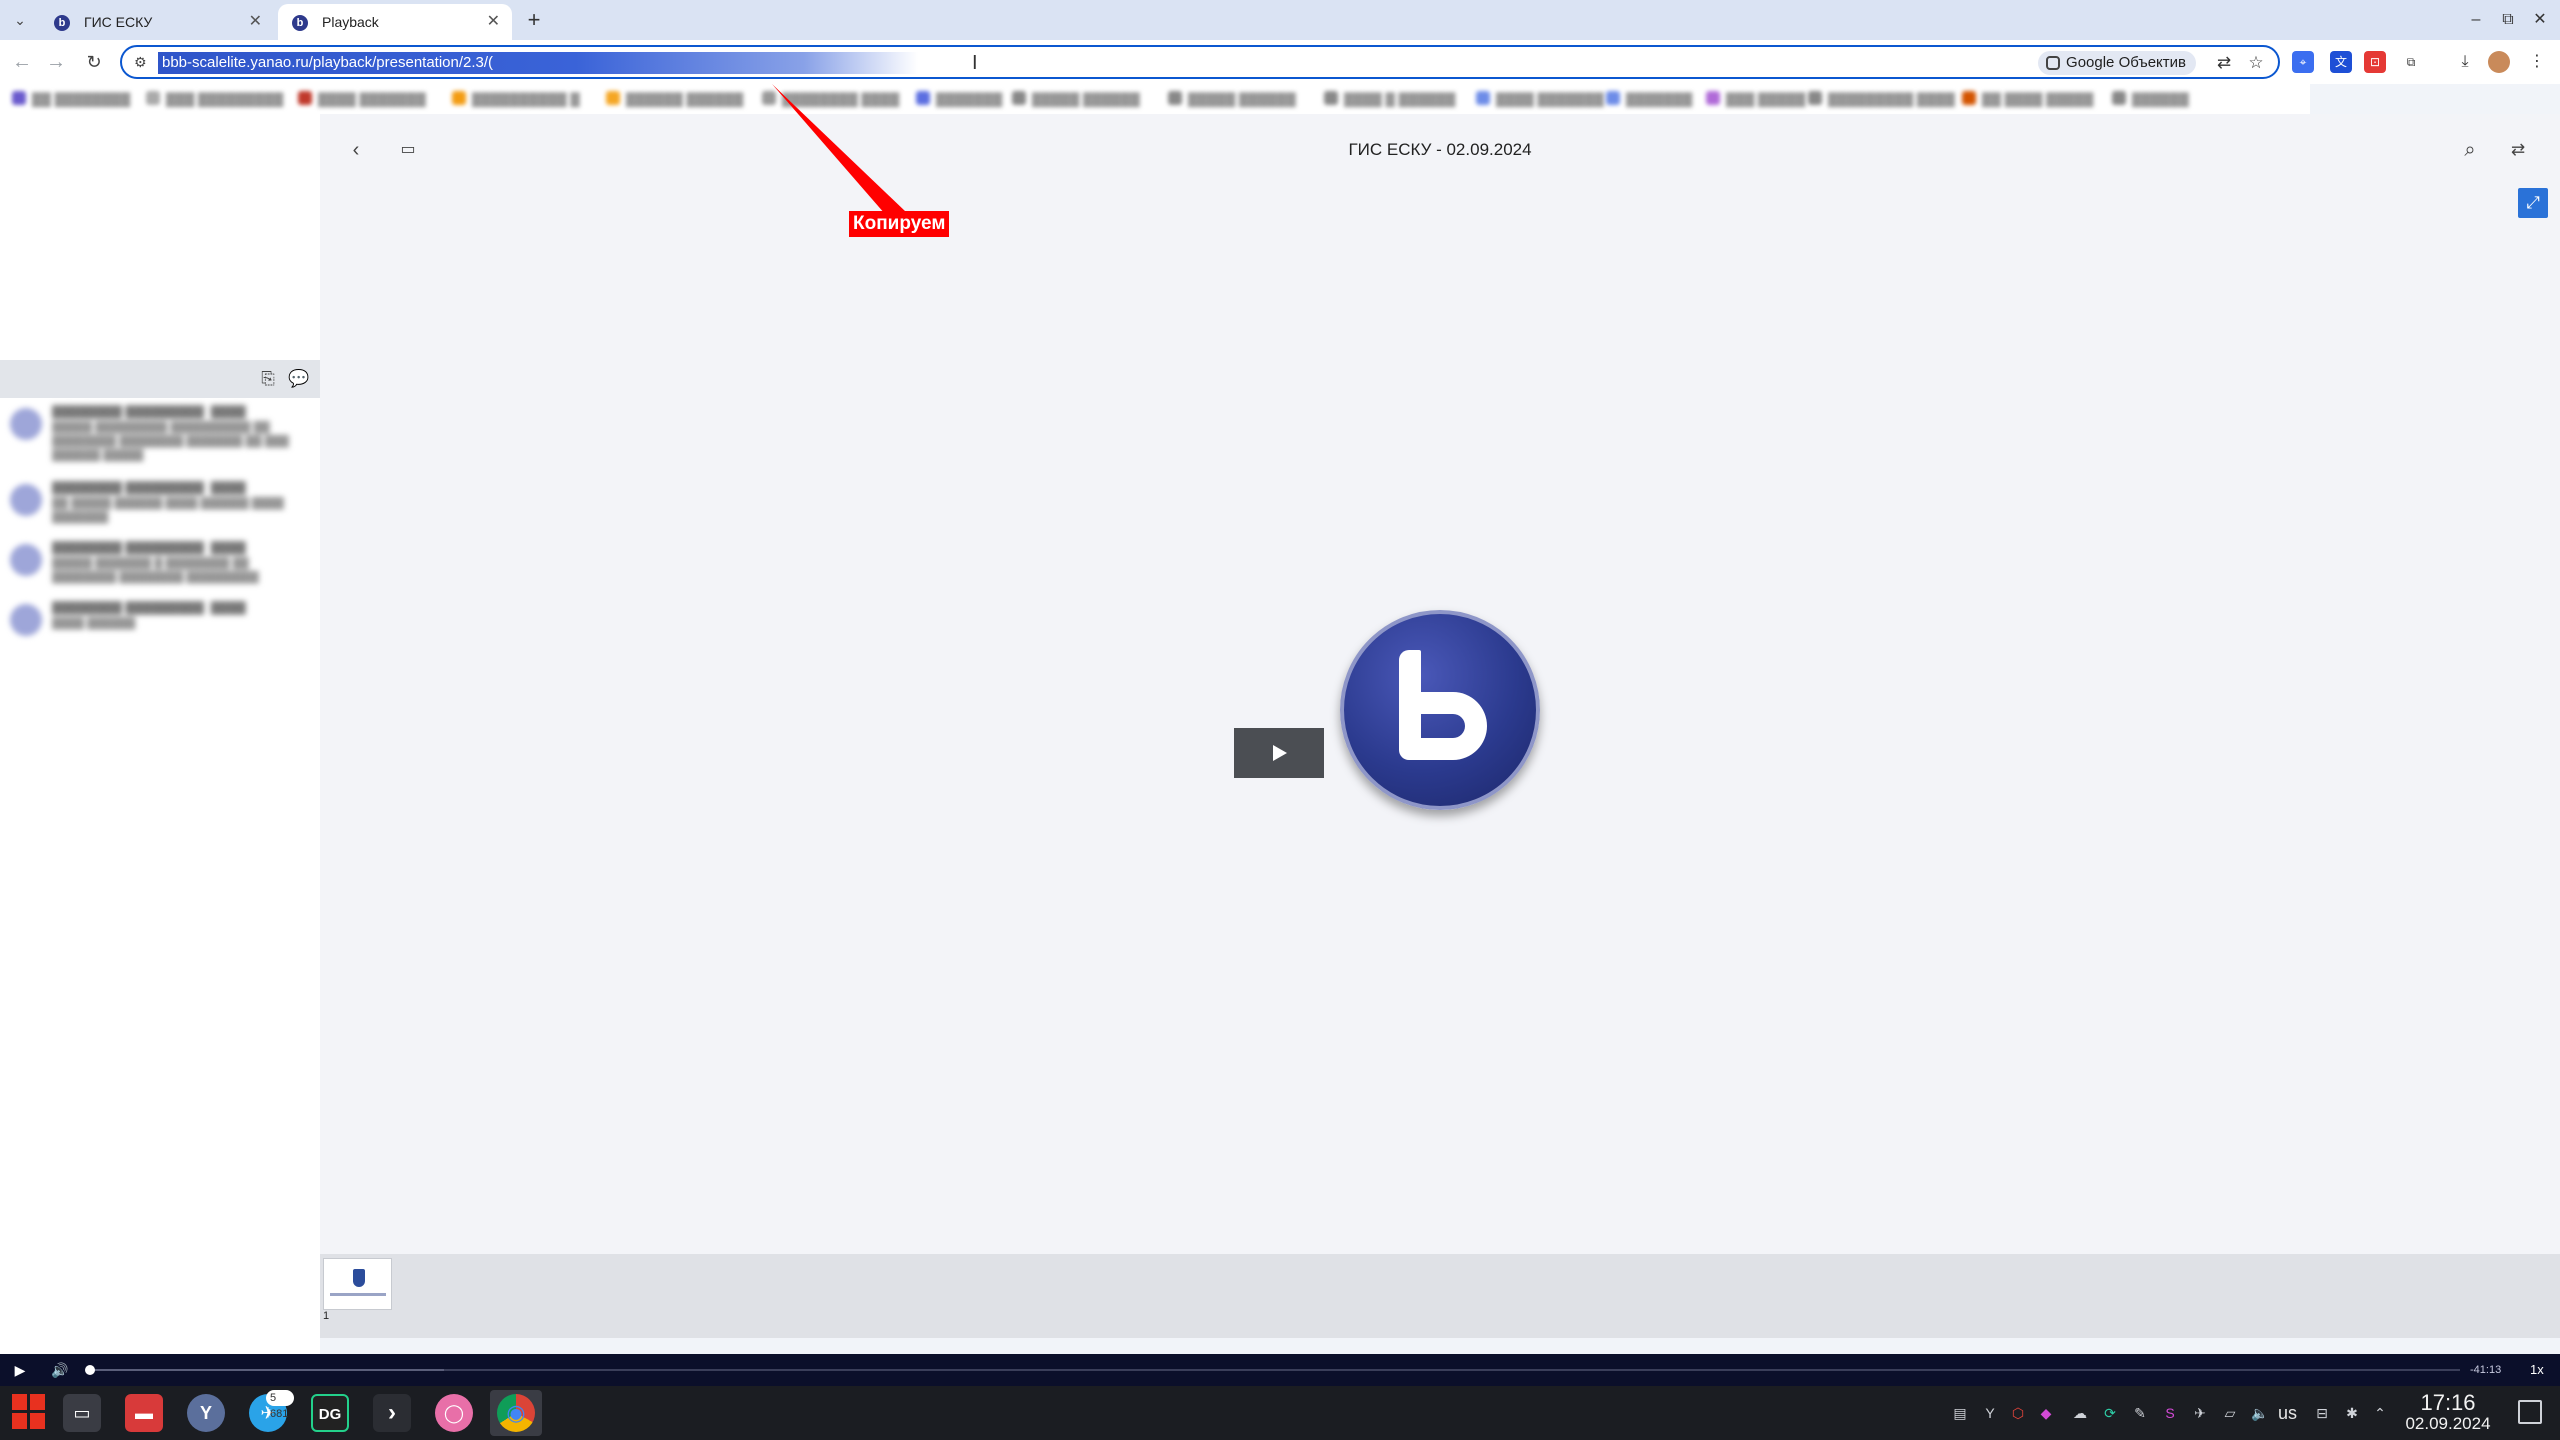 The height and width of the screenshot is (1440, 2560). Describe the element at coordinates (90, 1370) in the screenshot. I see `progress-knob` at that location.